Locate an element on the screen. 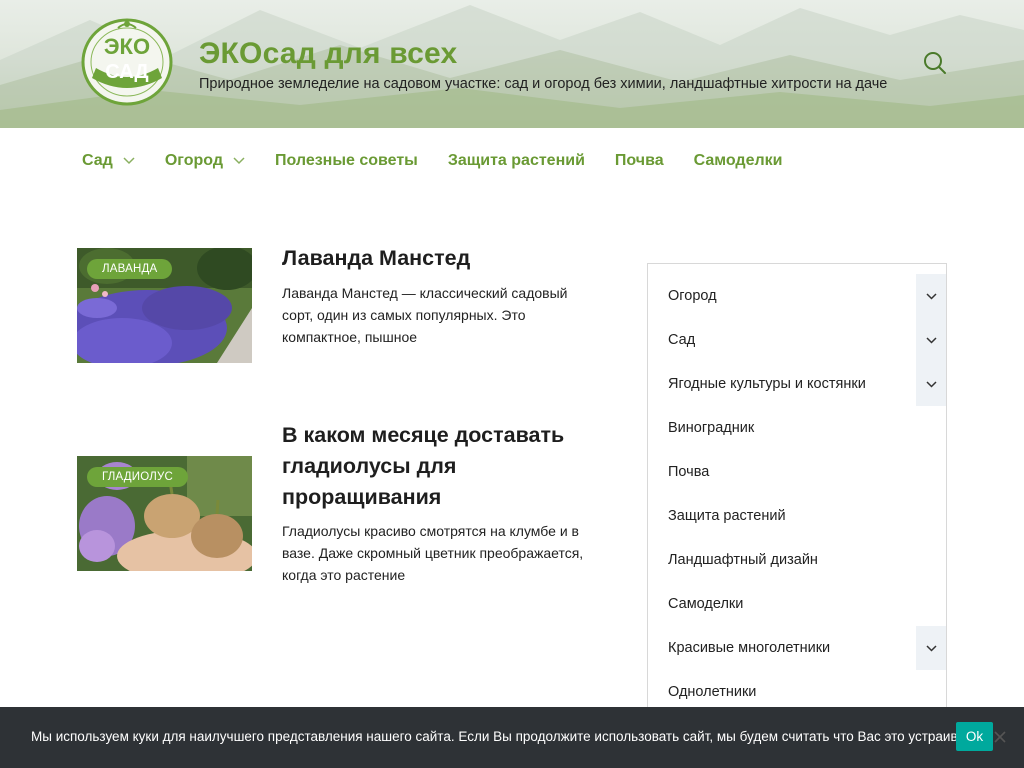 The image size is (1024, 768). sidebar-item-diy: Самоделки is located at coordinates (797, 604).